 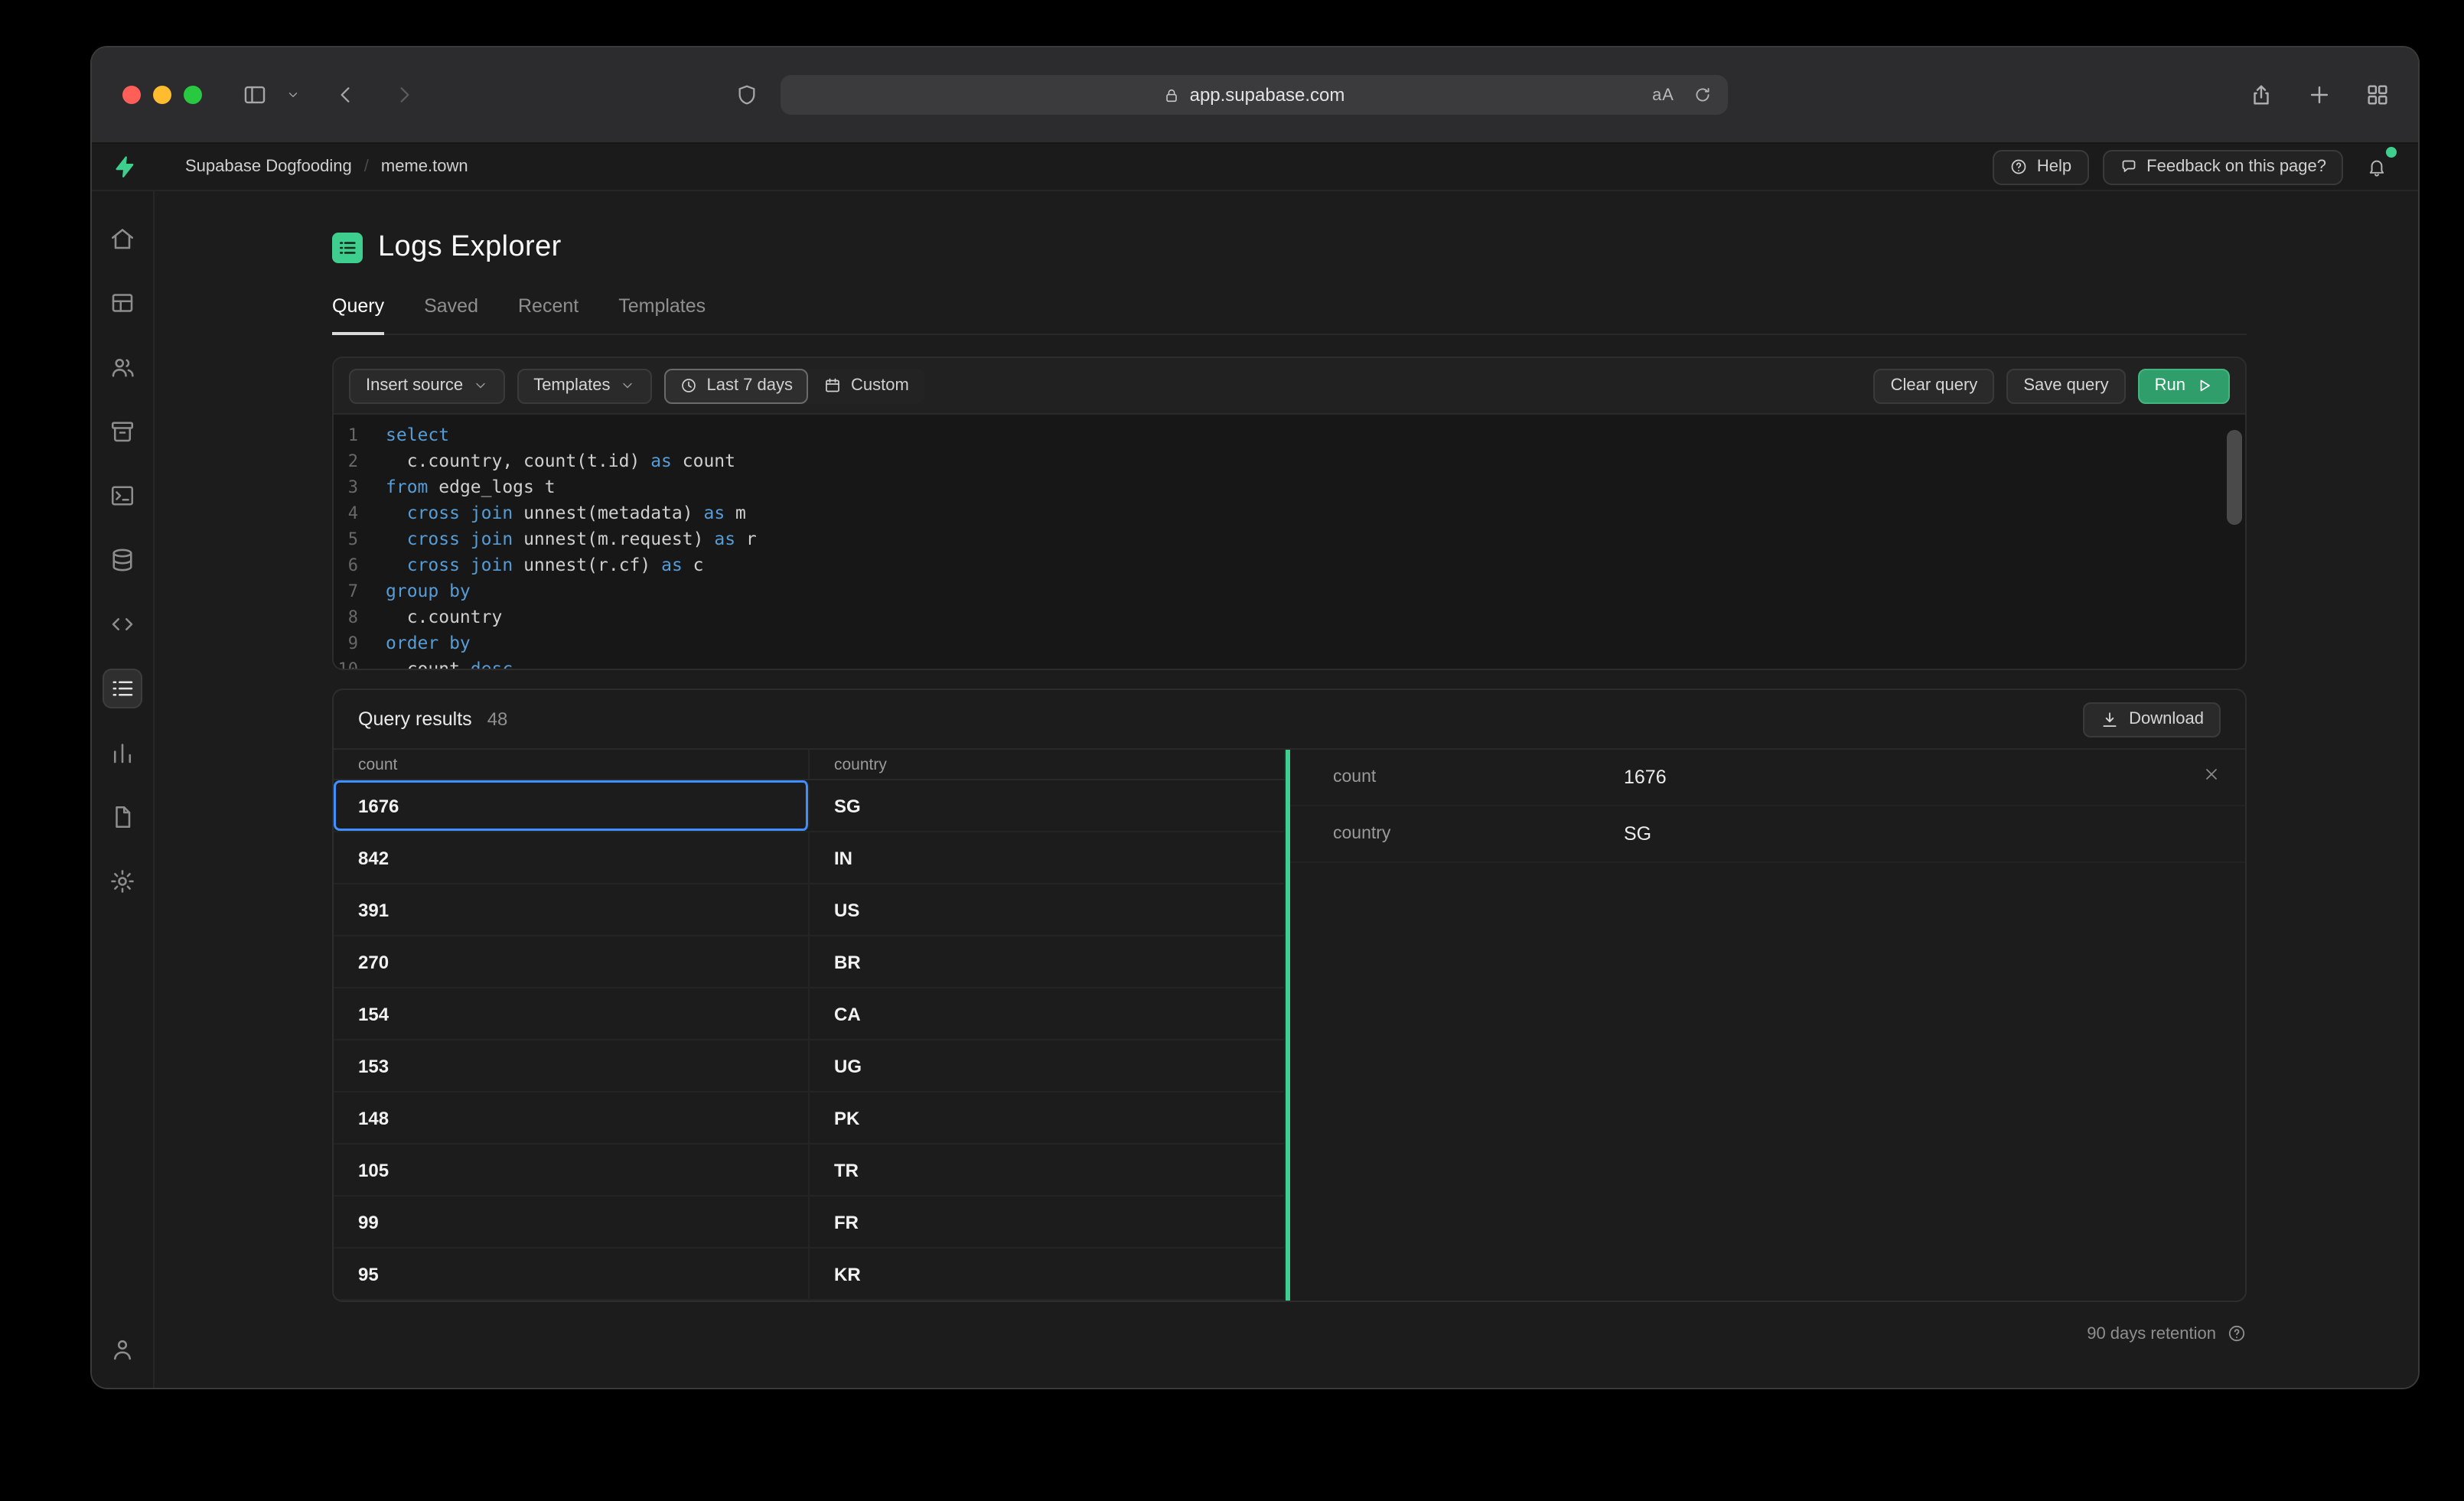 I want to click on reload-icon, so click(x=1703, y=95).